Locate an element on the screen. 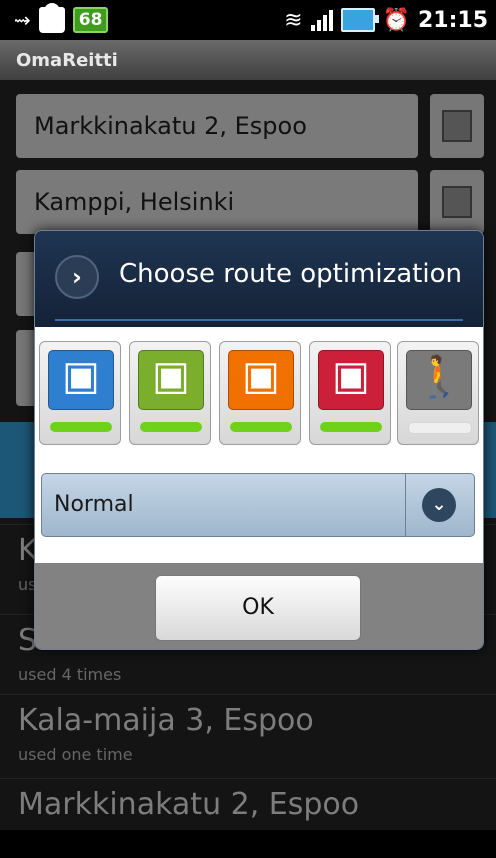 The image size is (496, 858). status-bar: ⇝ 68 ≋ ⏰ 21:15 is located at coordinates (248, 20).